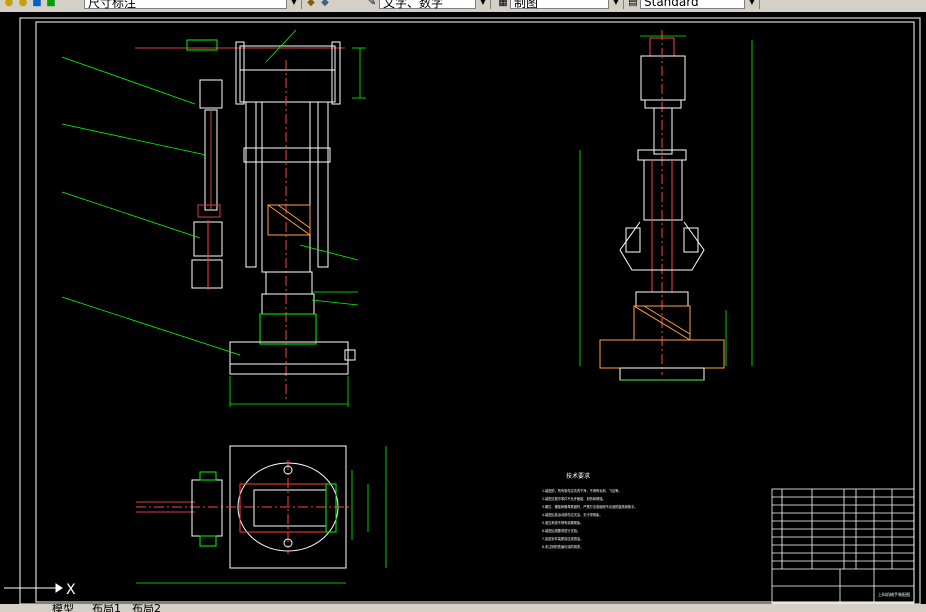  I want to click on table-style-icon: ▦, so click(503, 4).